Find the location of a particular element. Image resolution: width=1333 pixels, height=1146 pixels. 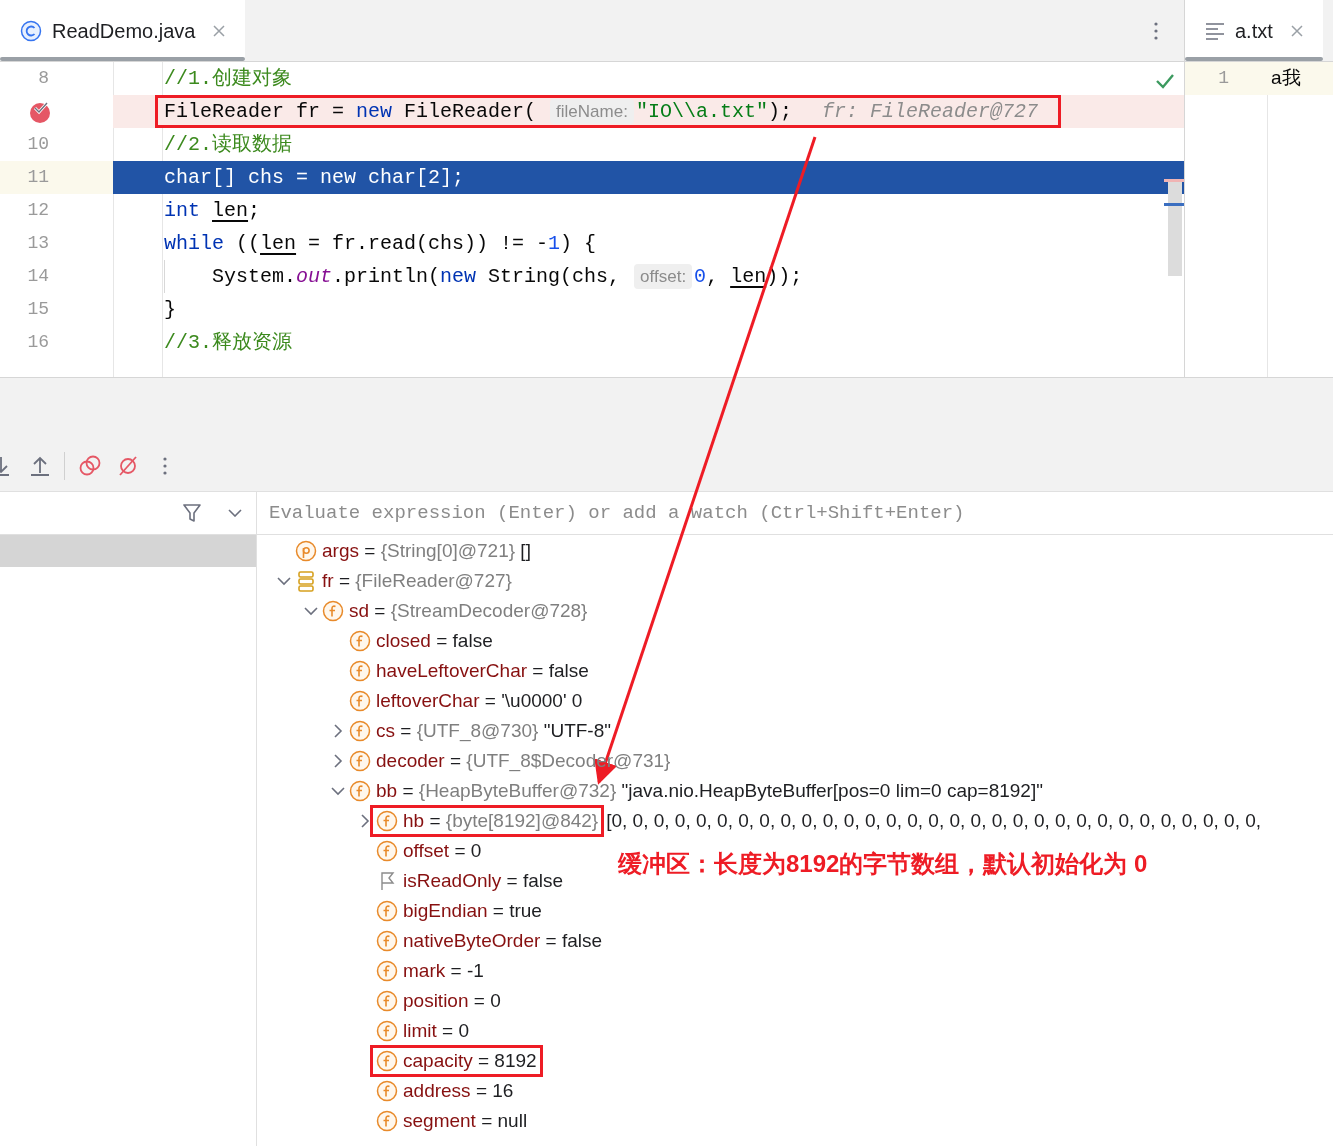

code-text: int len; is located at coordinates (212, 210).